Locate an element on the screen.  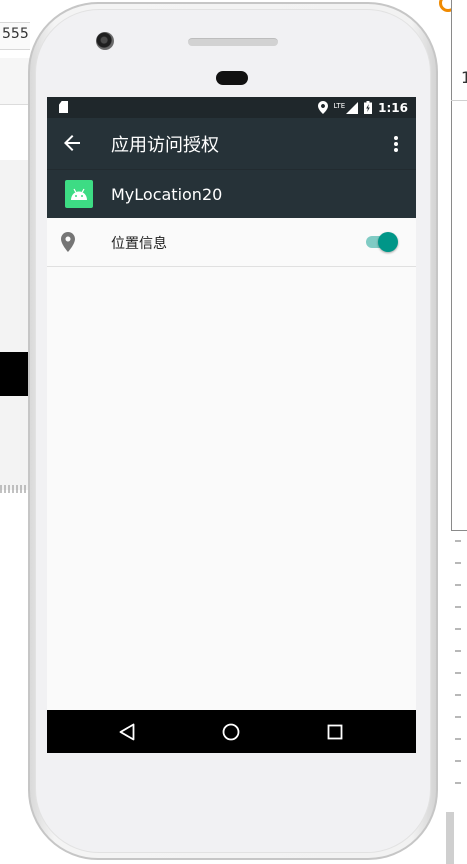
more-vert-icon is located at coordinates (396, 144).